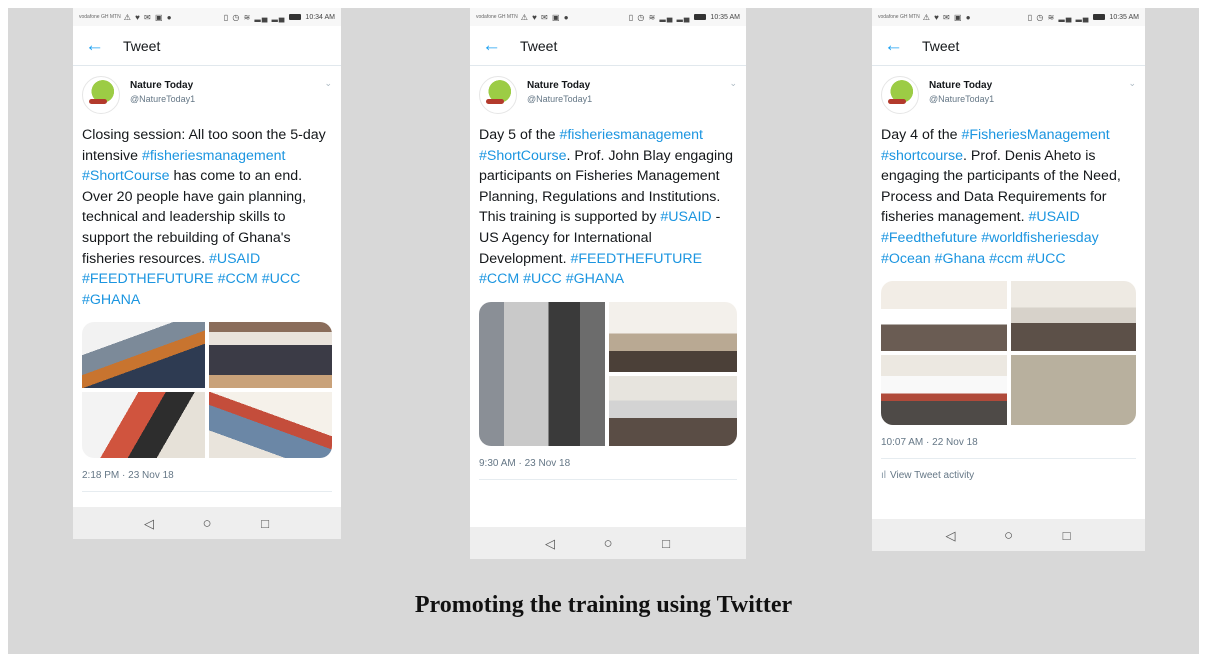  What do you see at coordinates (497, 16) in the screenshot?
I see `carrier-label: vodafone GH MTN` at bounding box center [497, 16].